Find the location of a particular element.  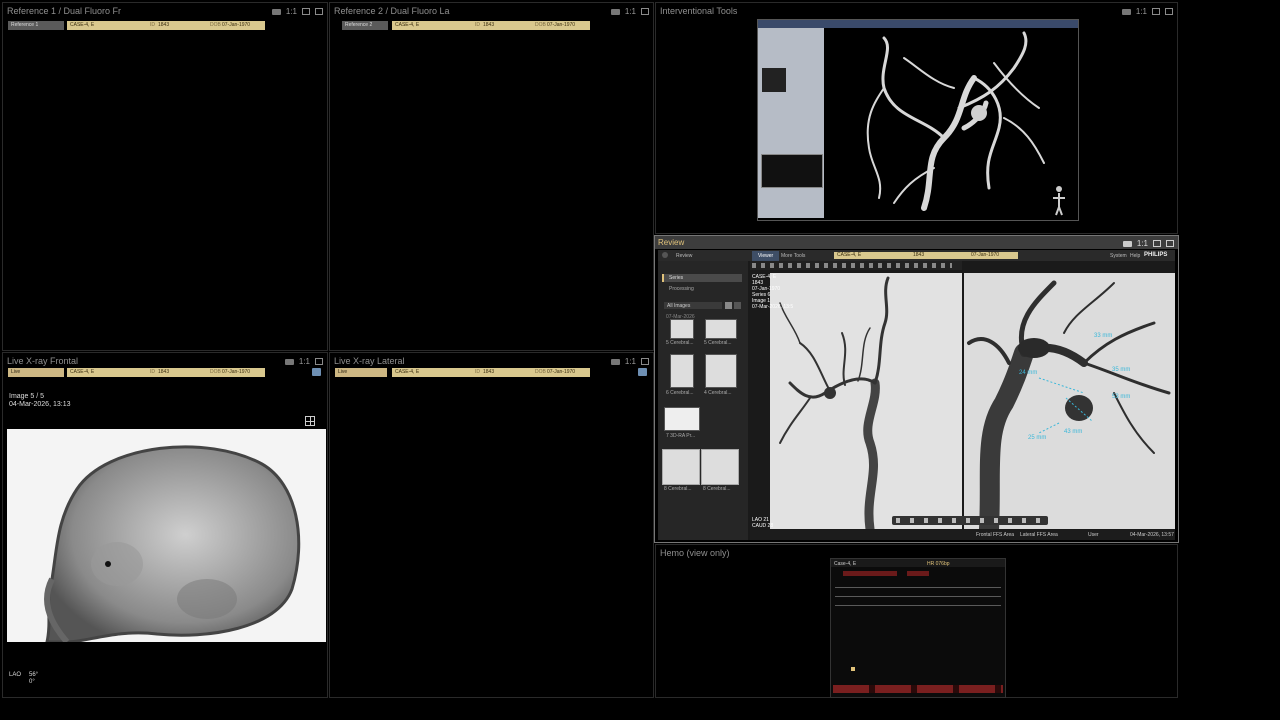

interventional-sidebar is located at coordinates (791, 123).